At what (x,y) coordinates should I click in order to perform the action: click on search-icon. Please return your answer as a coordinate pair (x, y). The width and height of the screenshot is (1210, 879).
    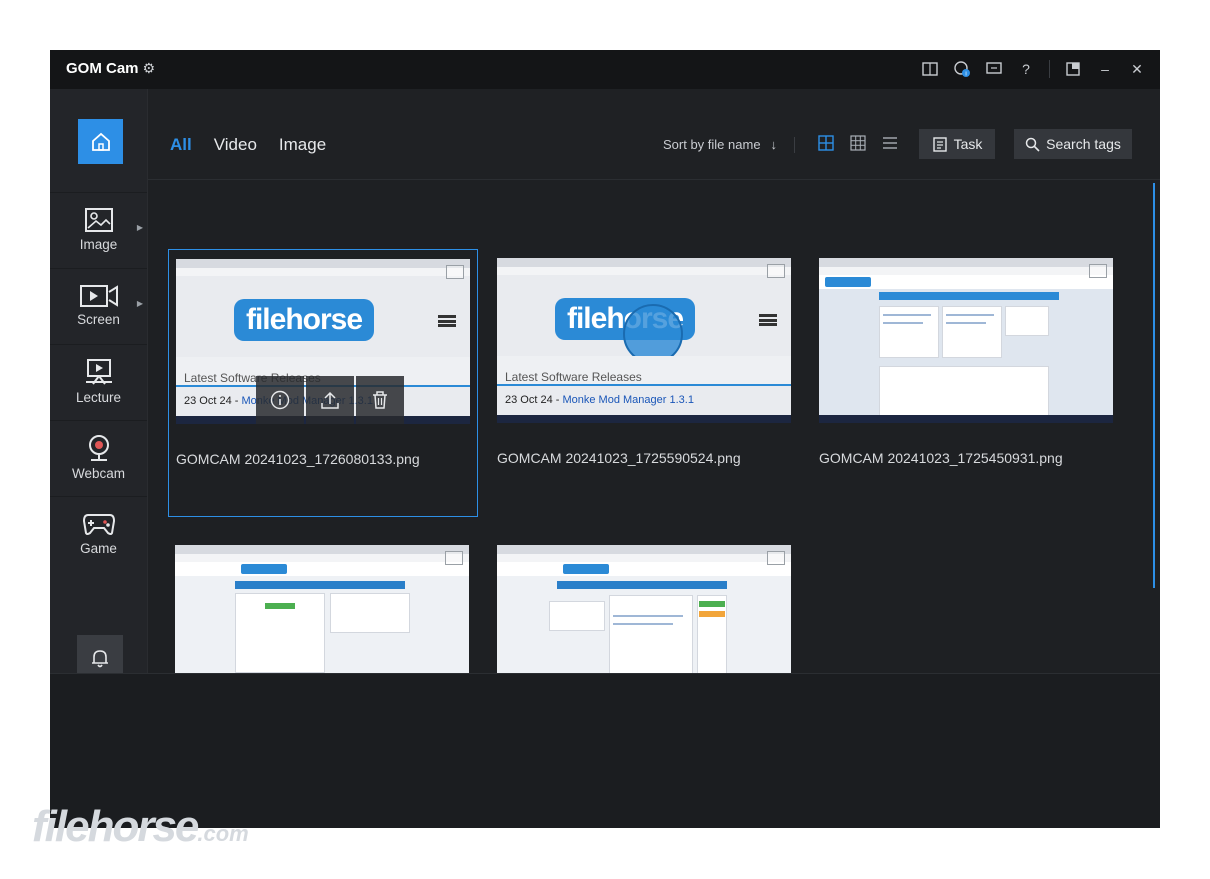
    Looking at the image, I should click on (1032, 144).